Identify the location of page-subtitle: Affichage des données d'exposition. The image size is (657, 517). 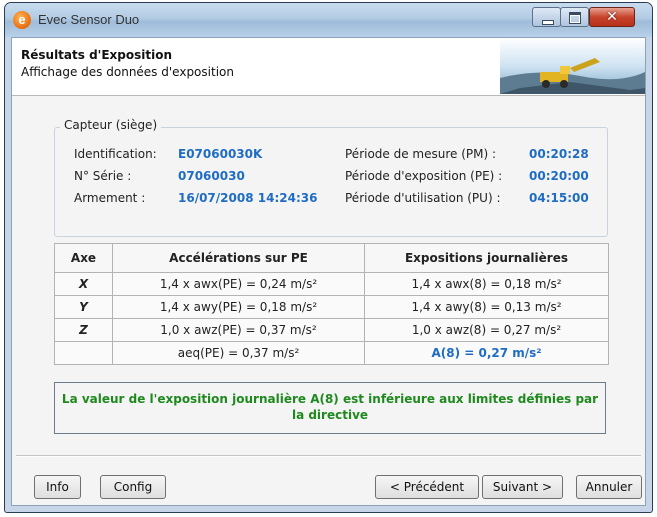
(127, 72).